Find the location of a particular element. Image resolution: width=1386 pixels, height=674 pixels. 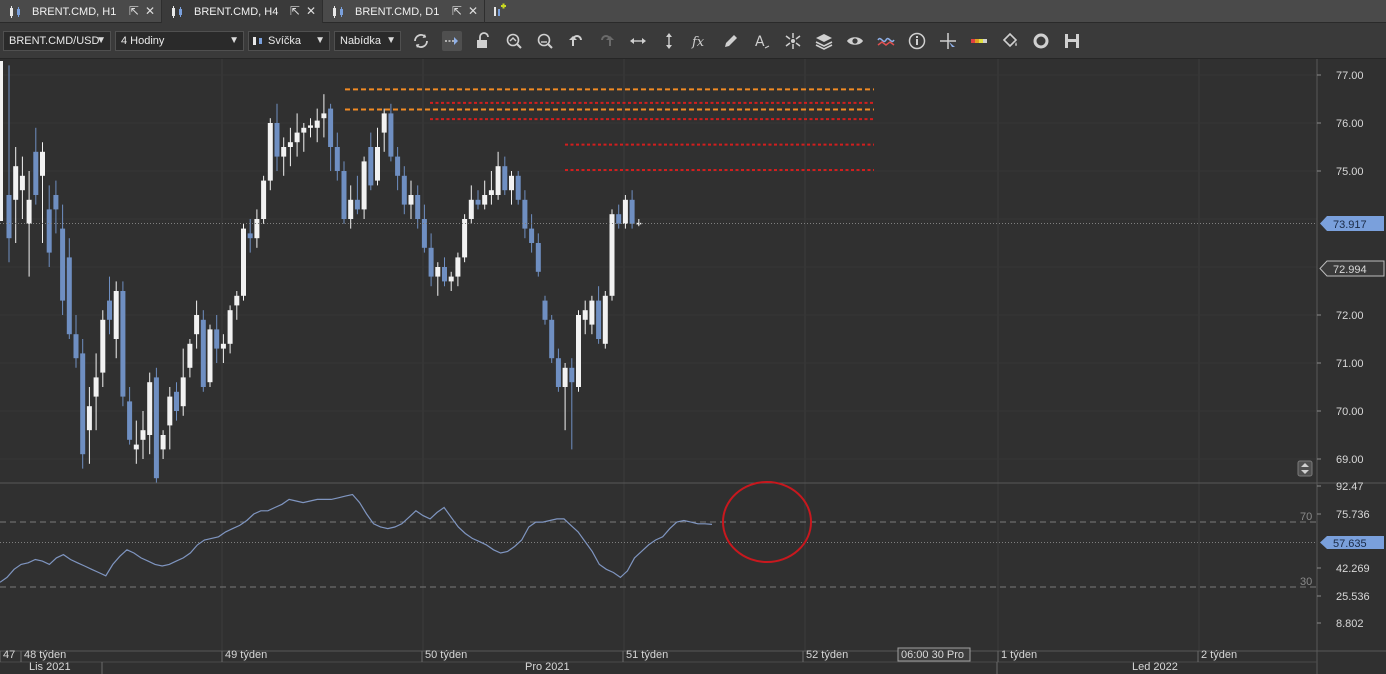

period-value: 4 Hodiny is located at coordinates (143, 41).